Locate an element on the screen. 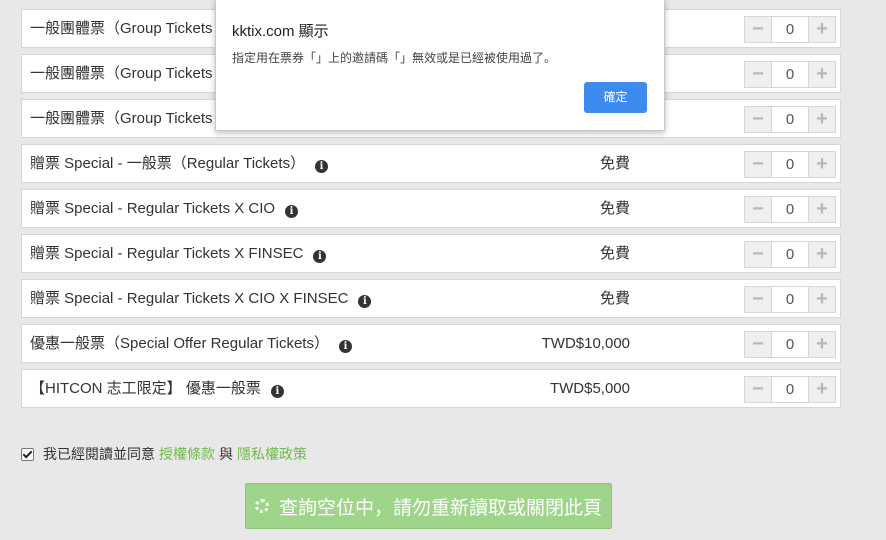  agree-text: 我已經閱讀並同意 is located at coordinates (99, 454).